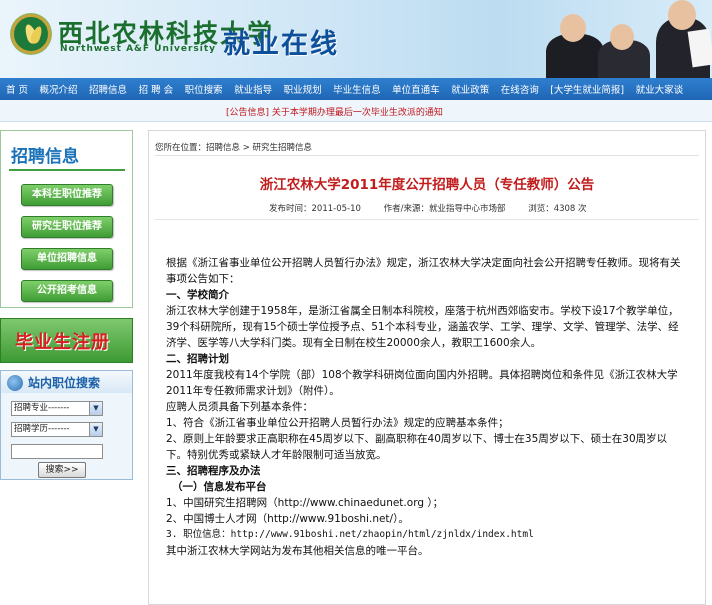  What do you see at coordinates (416, 89) in the screenshot?
I see `nav-employer-direct: 单位直通车` at bounding box center [416, 89].